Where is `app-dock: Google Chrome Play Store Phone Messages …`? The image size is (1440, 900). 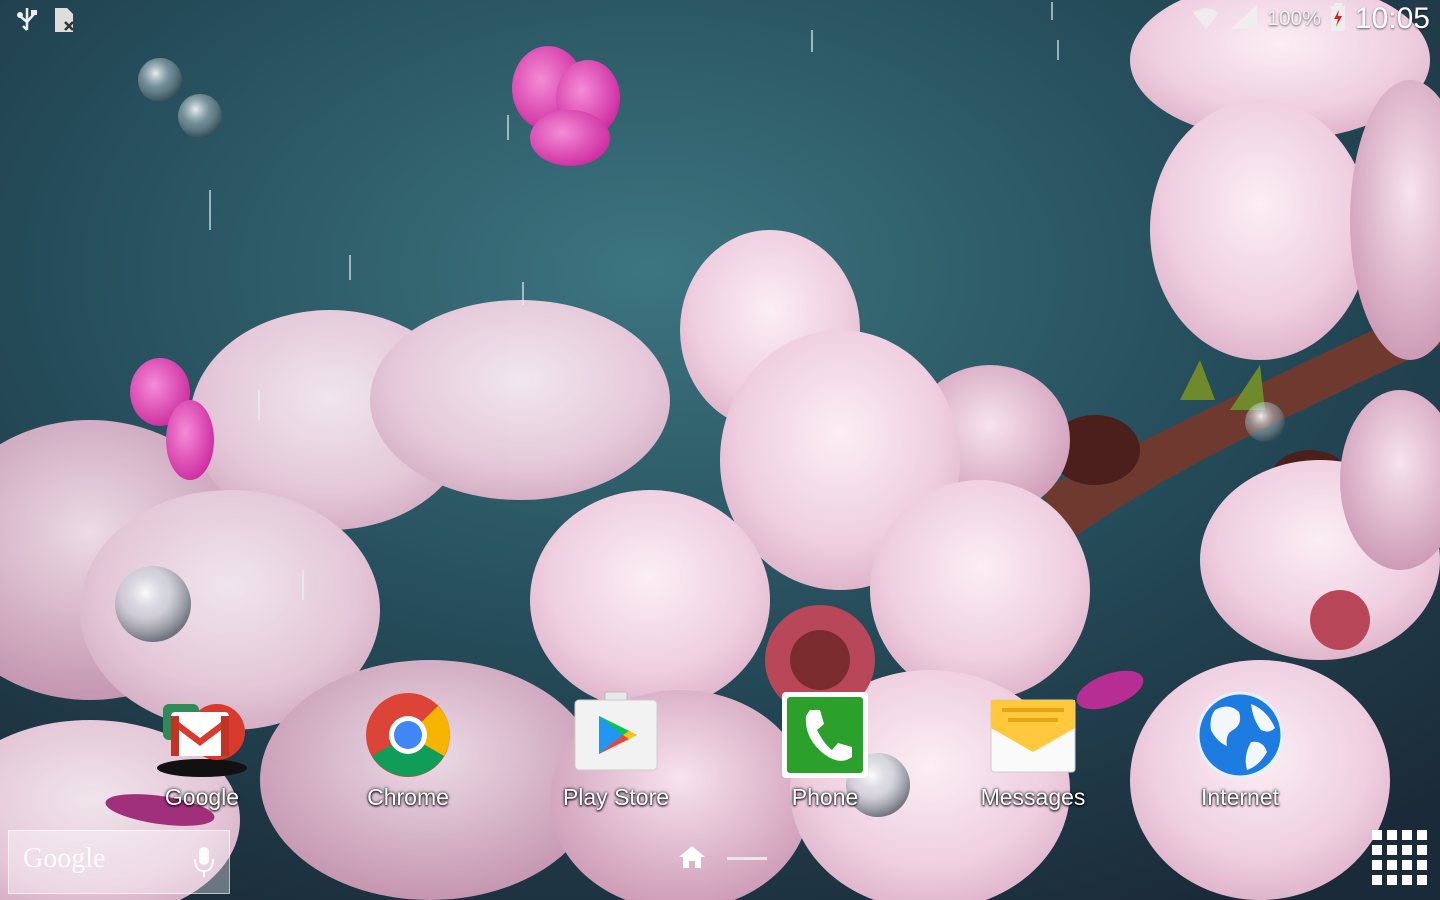
app-dock: Google Chrome Play Store Phone Messages … is located at coordinates (720, 755).